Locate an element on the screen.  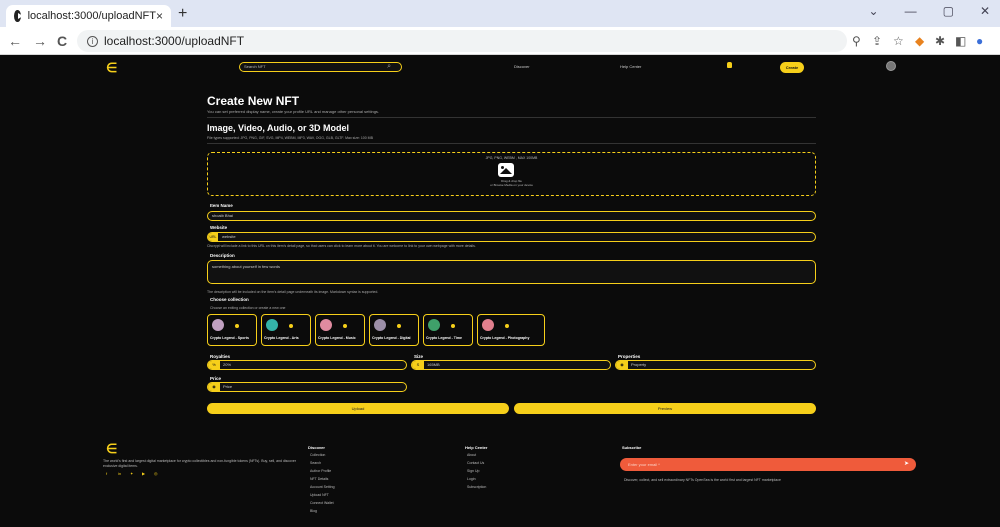
royalties-input: % 20% is located at coordinates (307, 365).